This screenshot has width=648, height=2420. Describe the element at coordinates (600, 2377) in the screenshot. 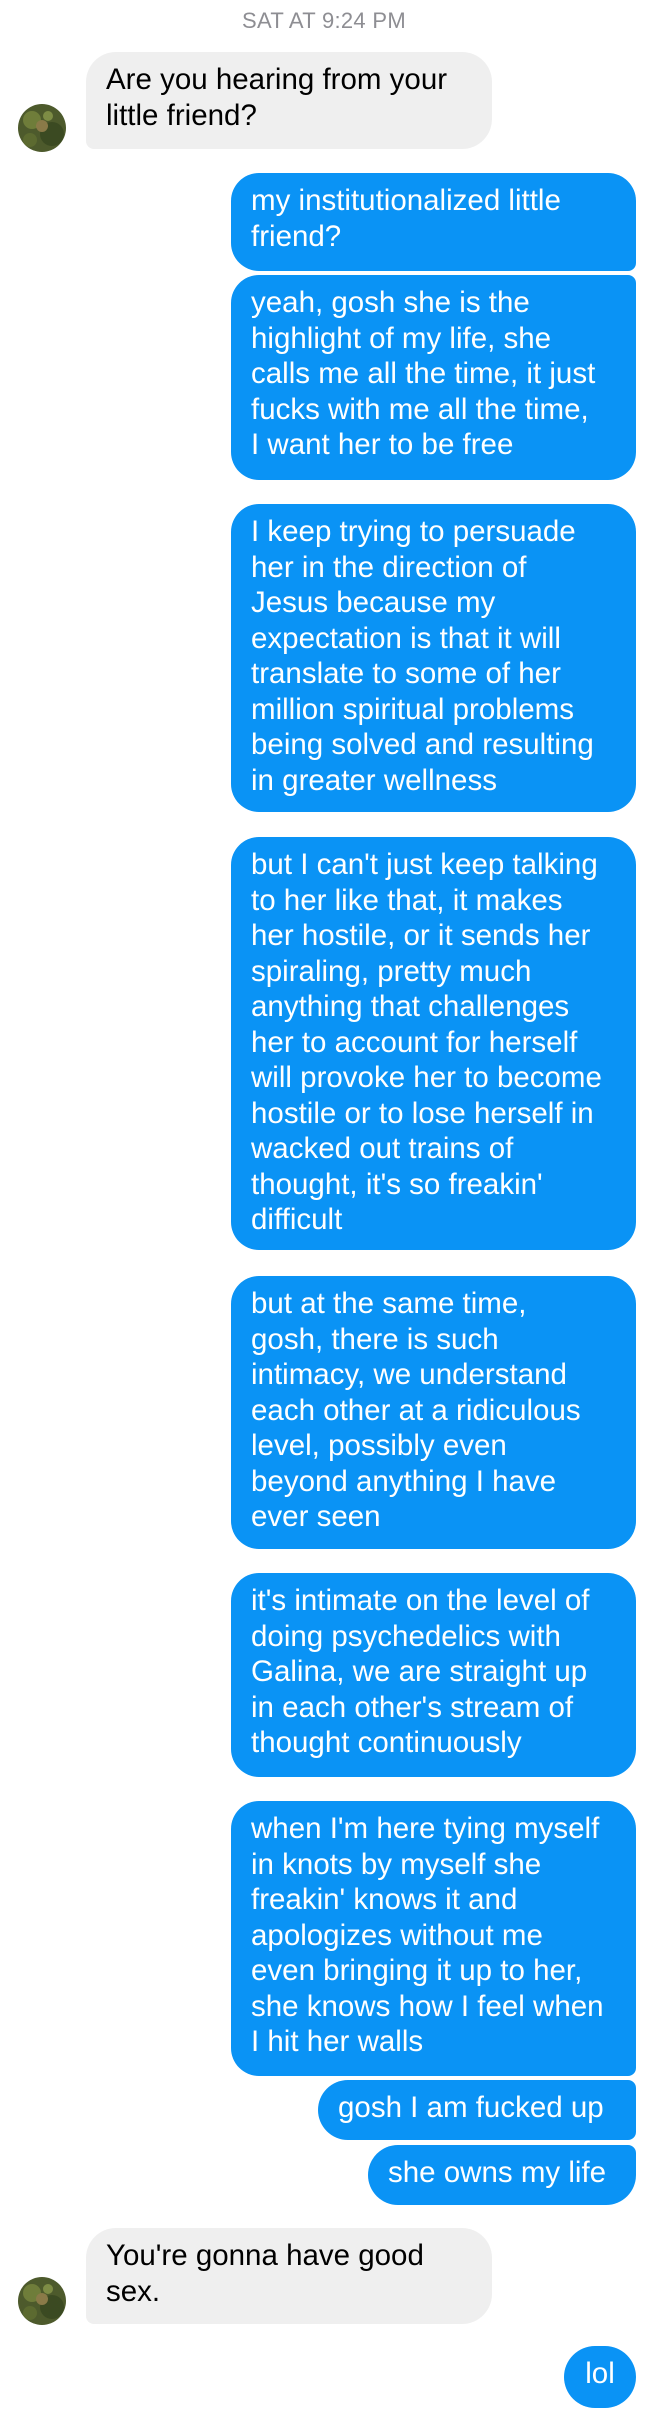

I see `outgoing-message-bubble: lol` at that location.